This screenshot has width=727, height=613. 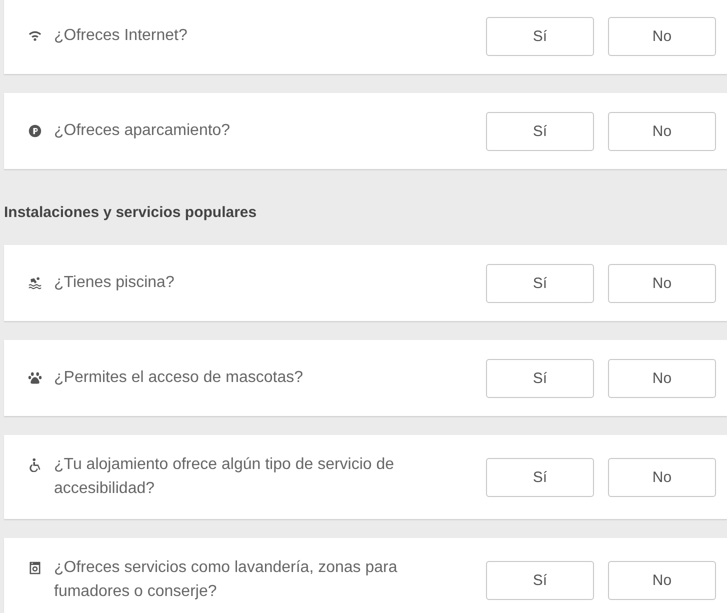 I want to click on question-text: ¿Ofreces aparcamiento?, so click(x=143, y=131).